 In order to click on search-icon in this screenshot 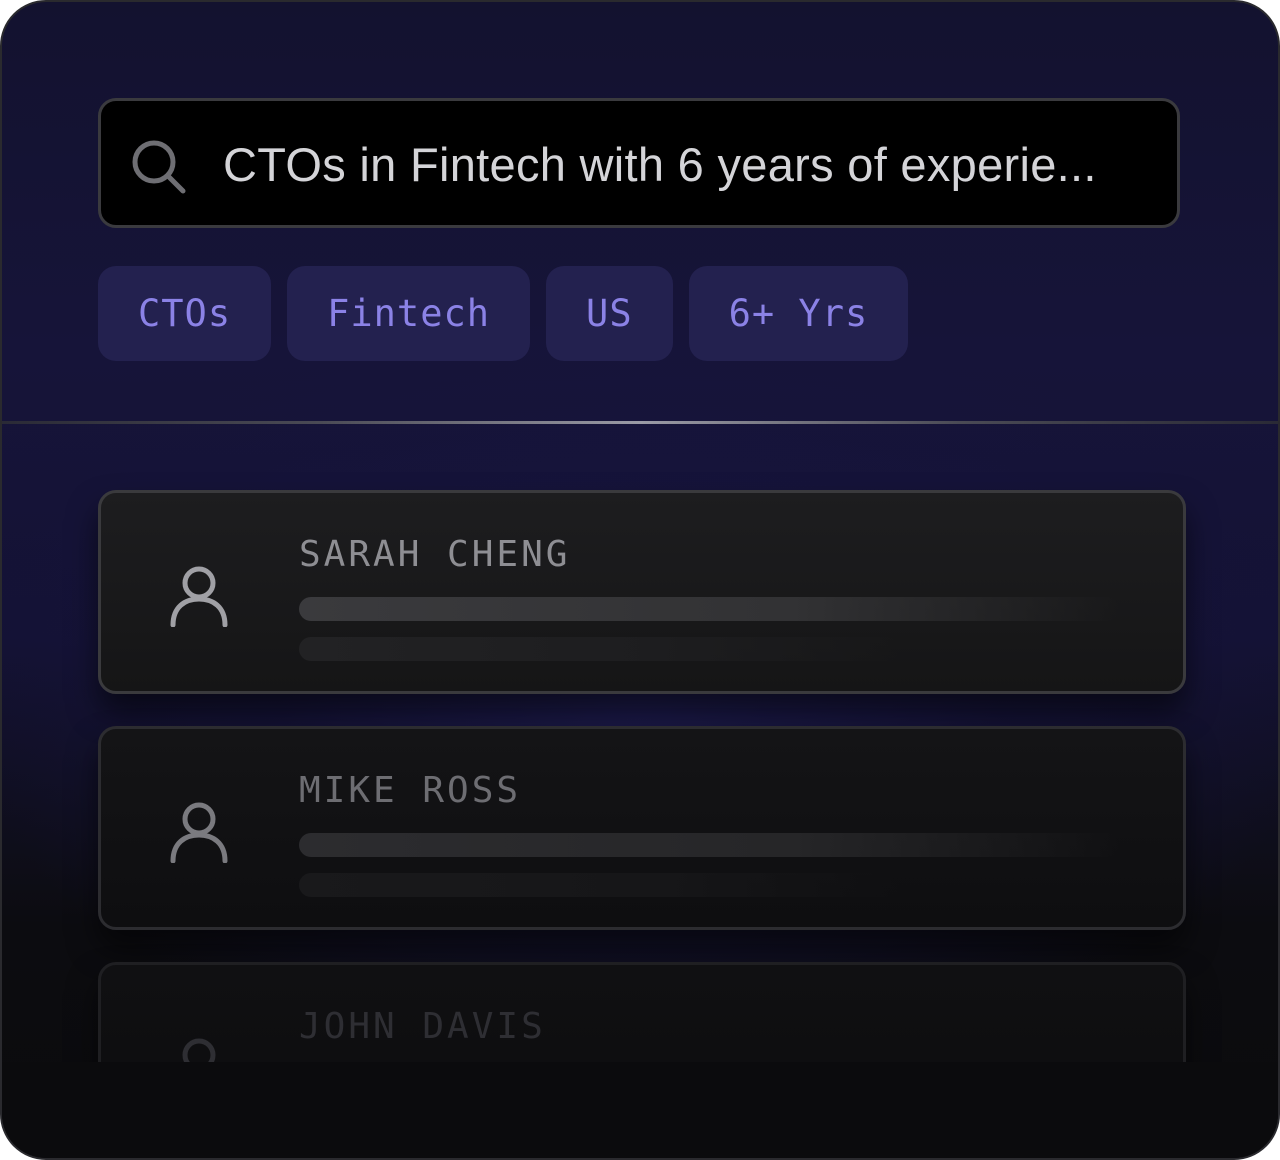, I will do `click(159, 167)`.